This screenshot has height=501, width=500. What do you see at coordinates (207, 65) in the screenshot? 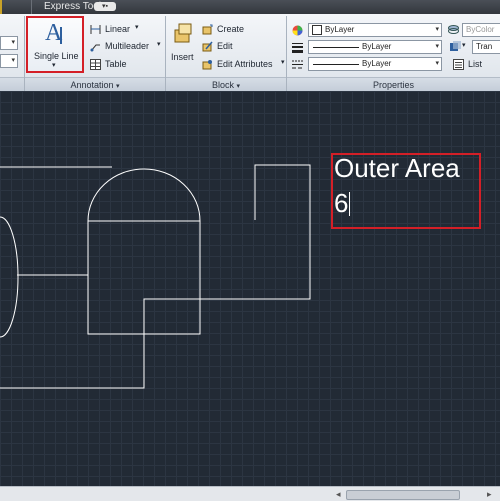
I see `edit-attributes-icon` at bounding box center [207, 65].